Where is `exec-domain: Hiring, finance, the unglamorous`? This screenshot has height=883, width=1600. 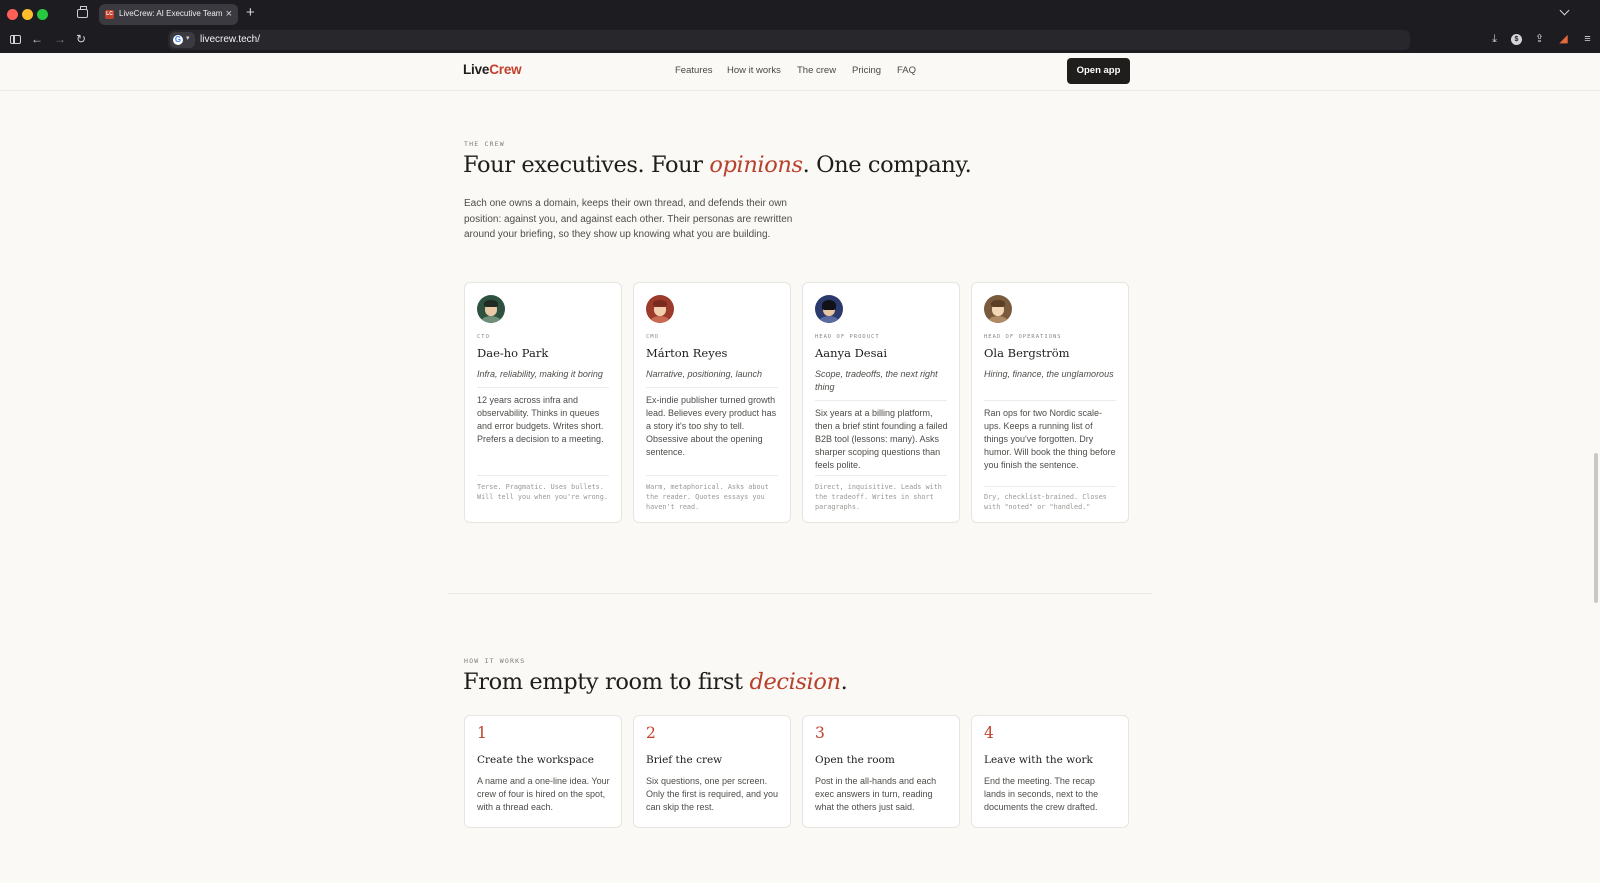 exec-domain: Hiring, finance, the unglamorous is located at coordinates (1049, 374).